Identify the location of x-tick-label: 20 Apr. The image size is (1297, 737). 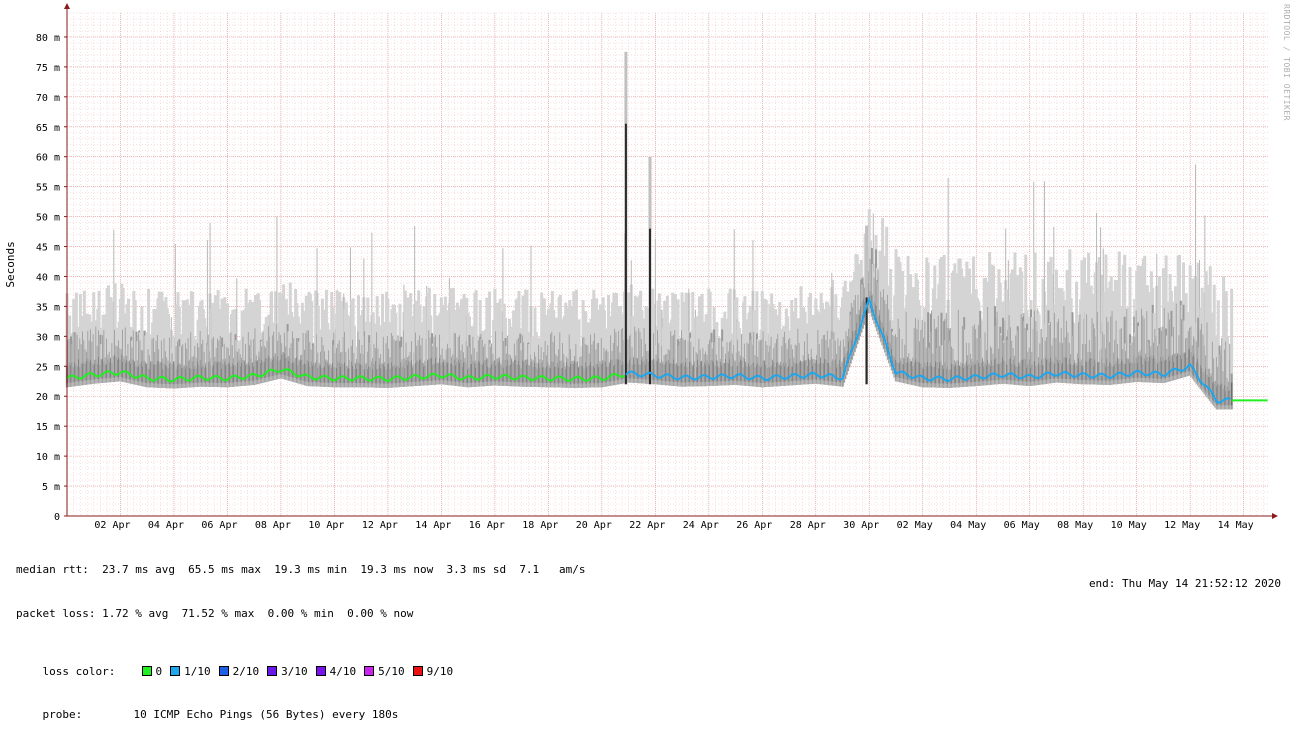
(594, 525).